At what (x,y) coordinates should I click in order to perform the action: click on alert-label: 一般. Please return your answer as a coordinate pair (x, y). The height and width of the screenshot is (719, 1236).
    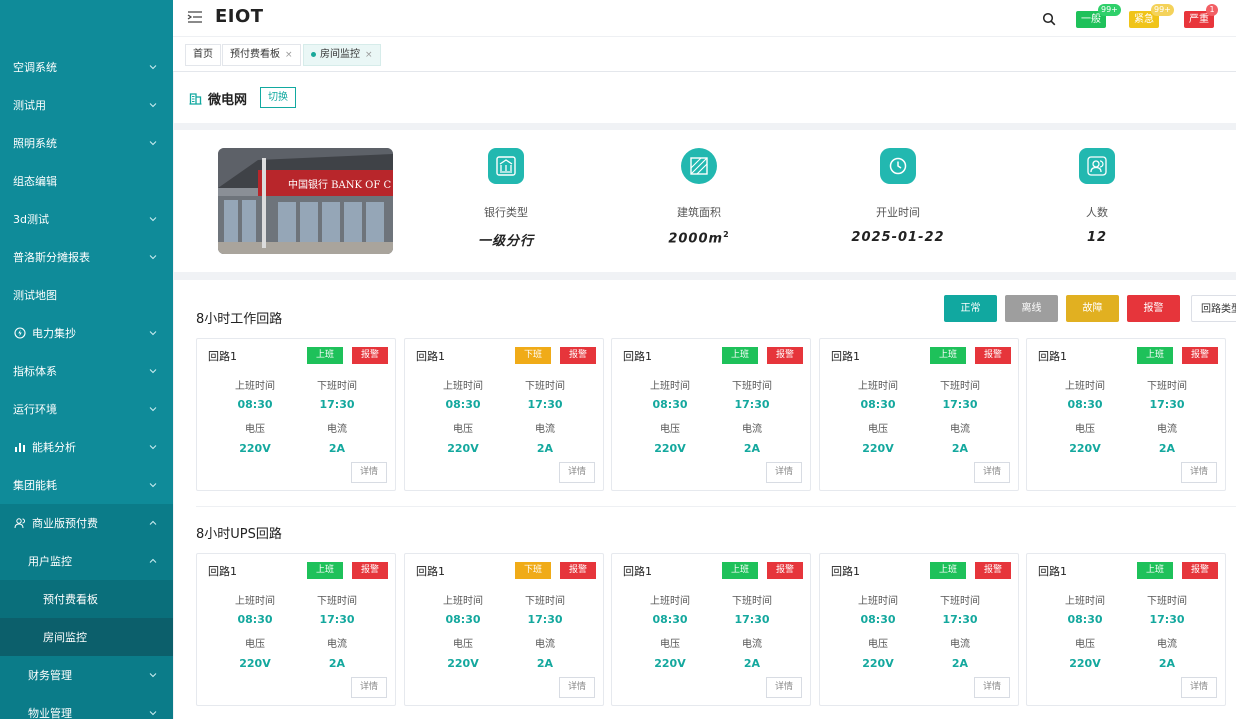
    Looking at the image, I should click on (1091, 19).